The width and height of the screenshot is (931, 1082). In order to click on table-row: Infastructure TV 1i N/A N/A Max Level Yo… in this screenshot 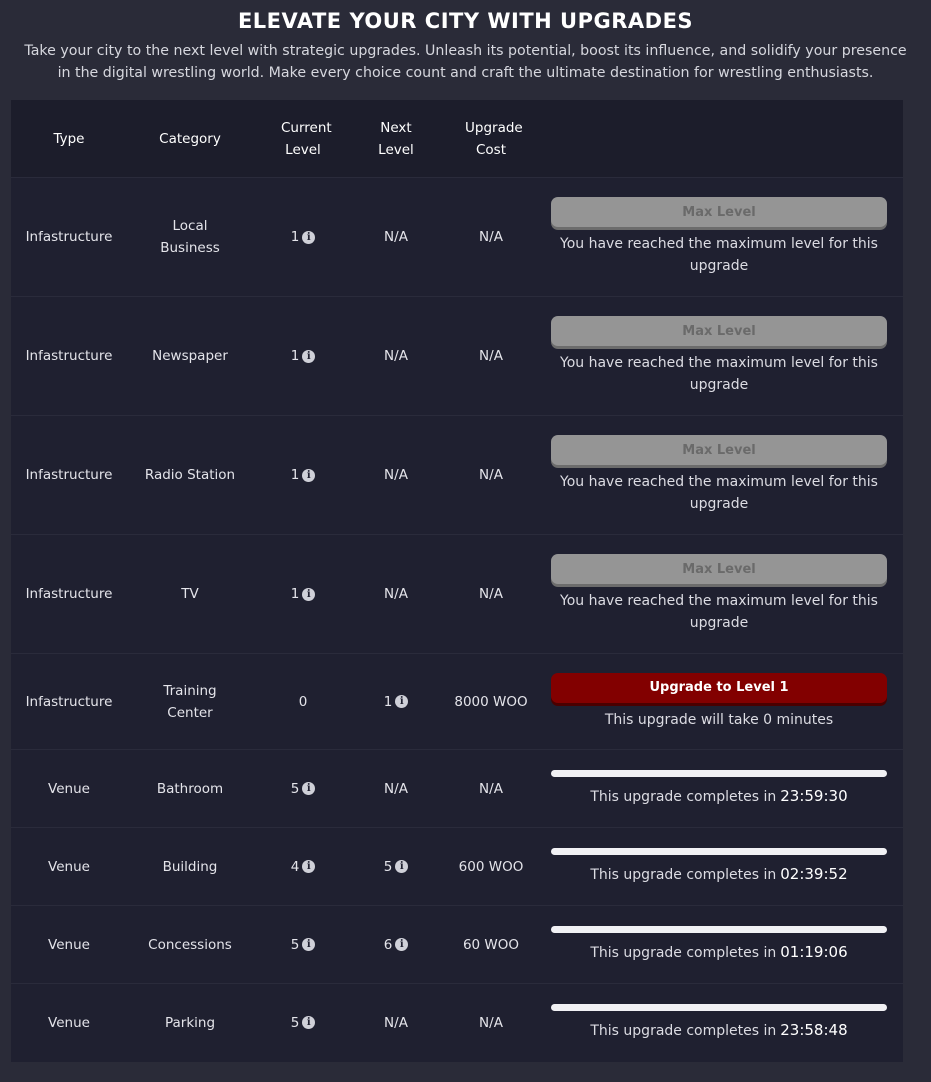, I will do `click(457, 594)`.